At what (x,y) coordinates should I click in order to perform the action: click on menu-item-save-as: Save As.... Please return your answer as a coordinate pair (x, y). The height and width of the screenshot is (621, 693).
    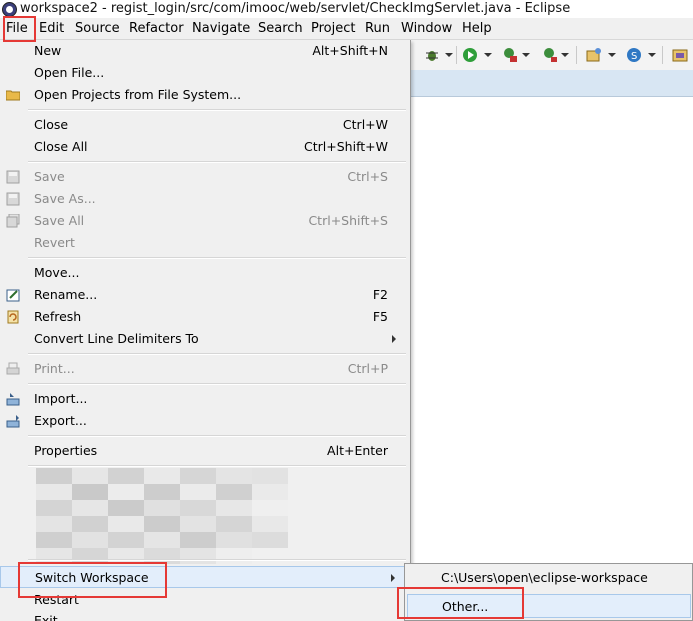
    Looking at the image, I should click on (204, 199).